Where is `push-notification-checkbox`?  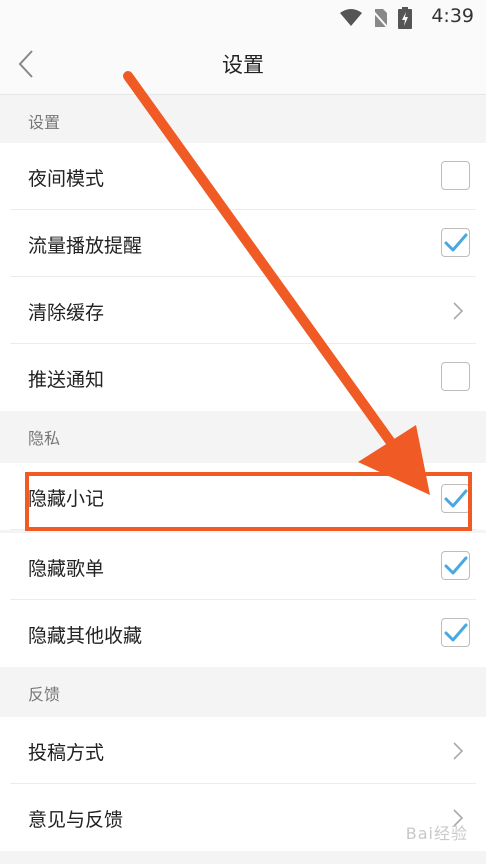 push-notification-checkbox is located at coordinates (455, 376).